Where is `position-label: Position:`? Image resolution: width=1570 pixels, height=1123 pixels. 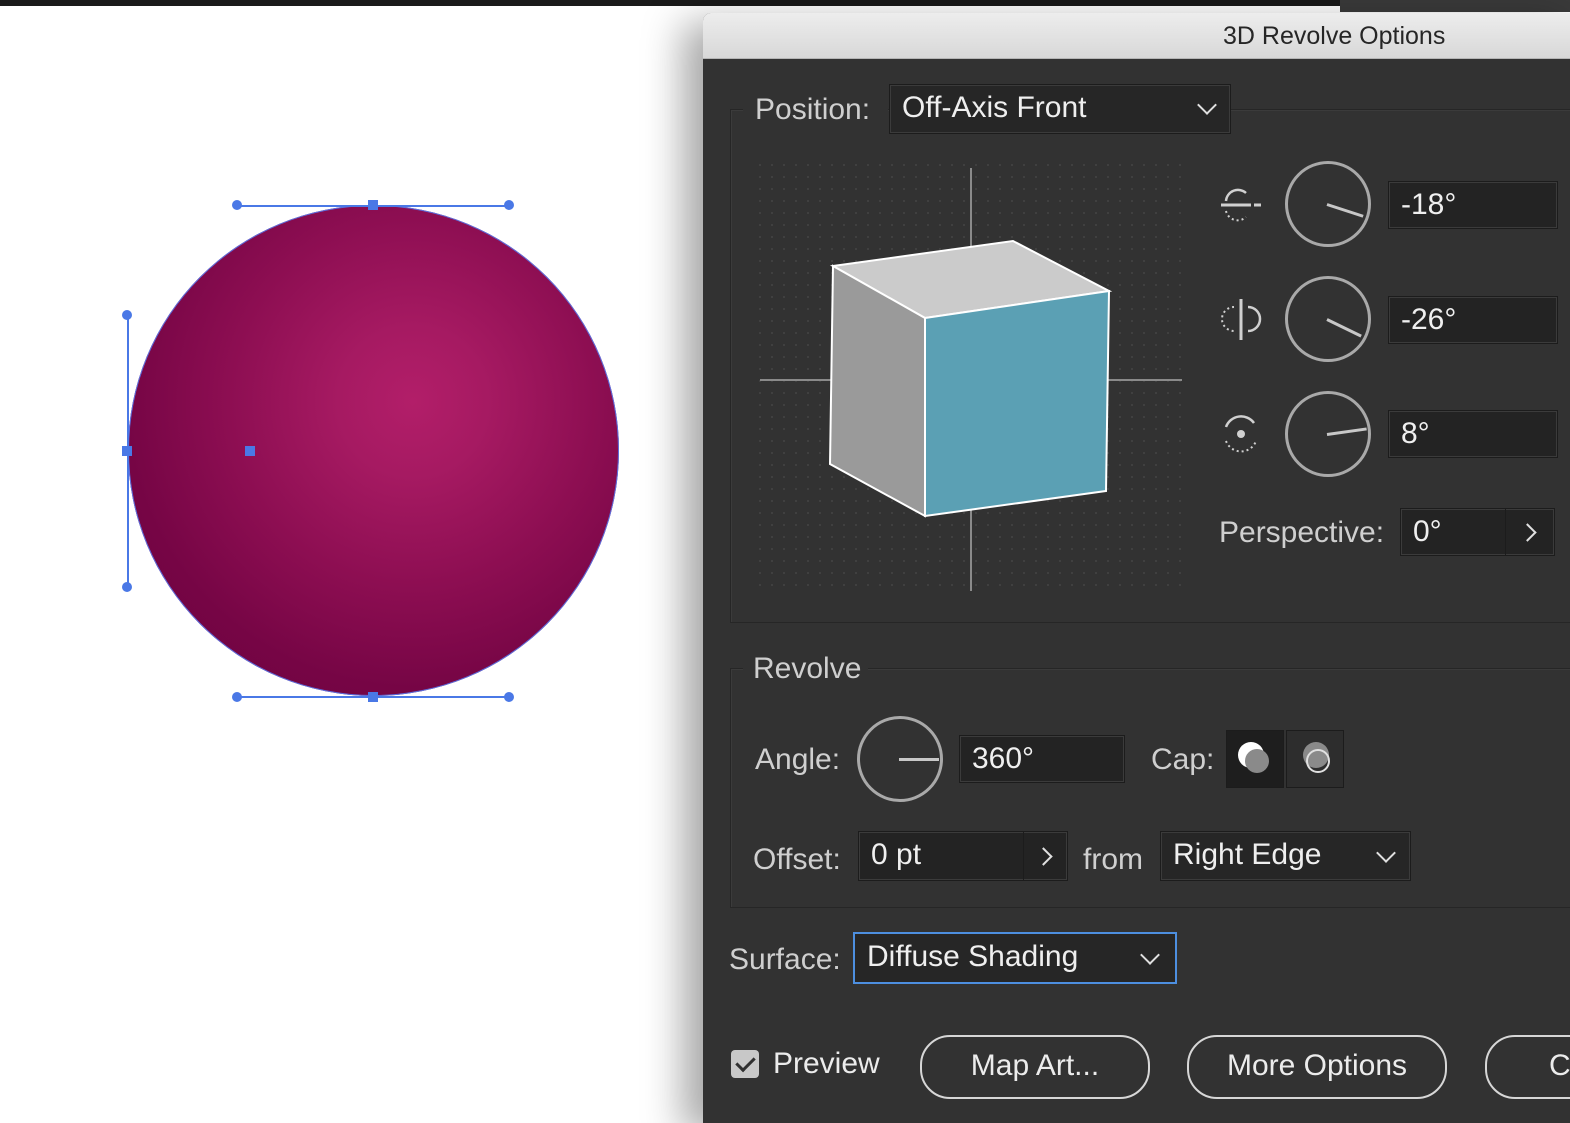
position-label: Position: is located at coordinates (813, 109).